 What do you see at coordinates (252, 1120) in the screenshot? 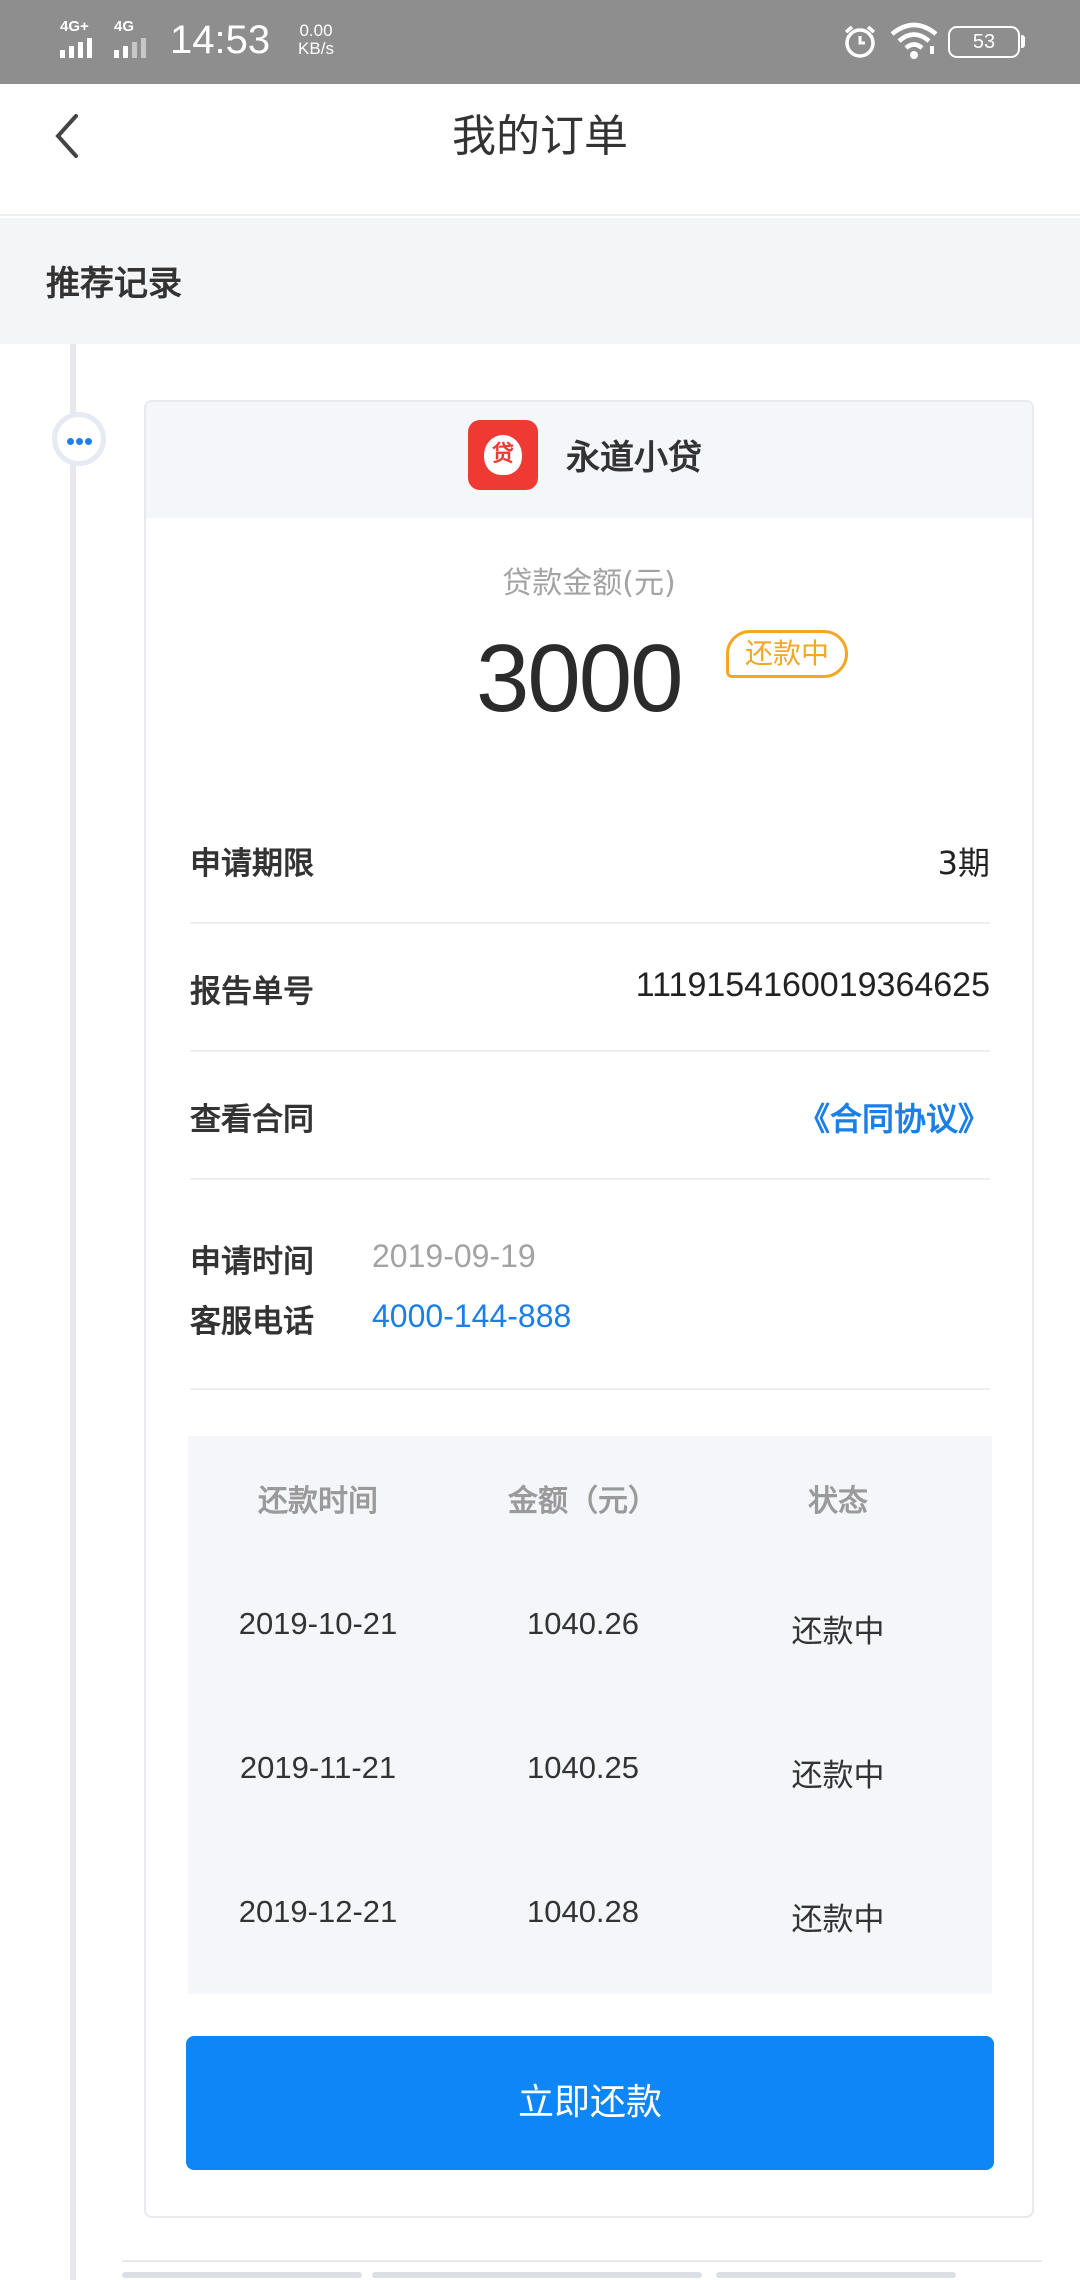
I see `contract-label: 查看合同` at bounding box center [252, 1120].